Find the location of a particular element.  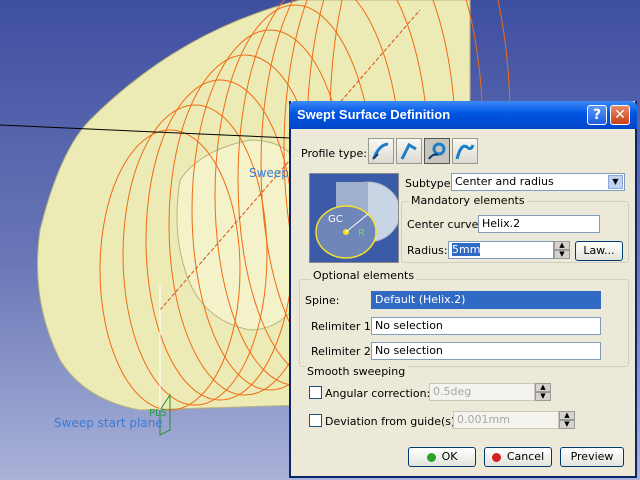

radius-label: Radius: is located at coordinates (427, 250).